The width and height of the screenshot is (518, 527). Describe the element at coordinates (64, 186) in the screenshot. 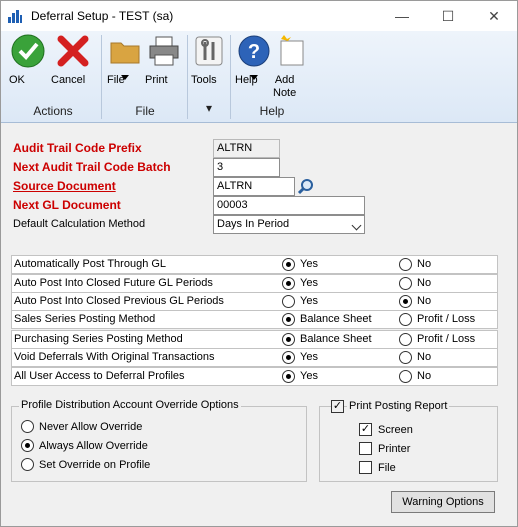

I see `source-document-link: Source Document` at that location.